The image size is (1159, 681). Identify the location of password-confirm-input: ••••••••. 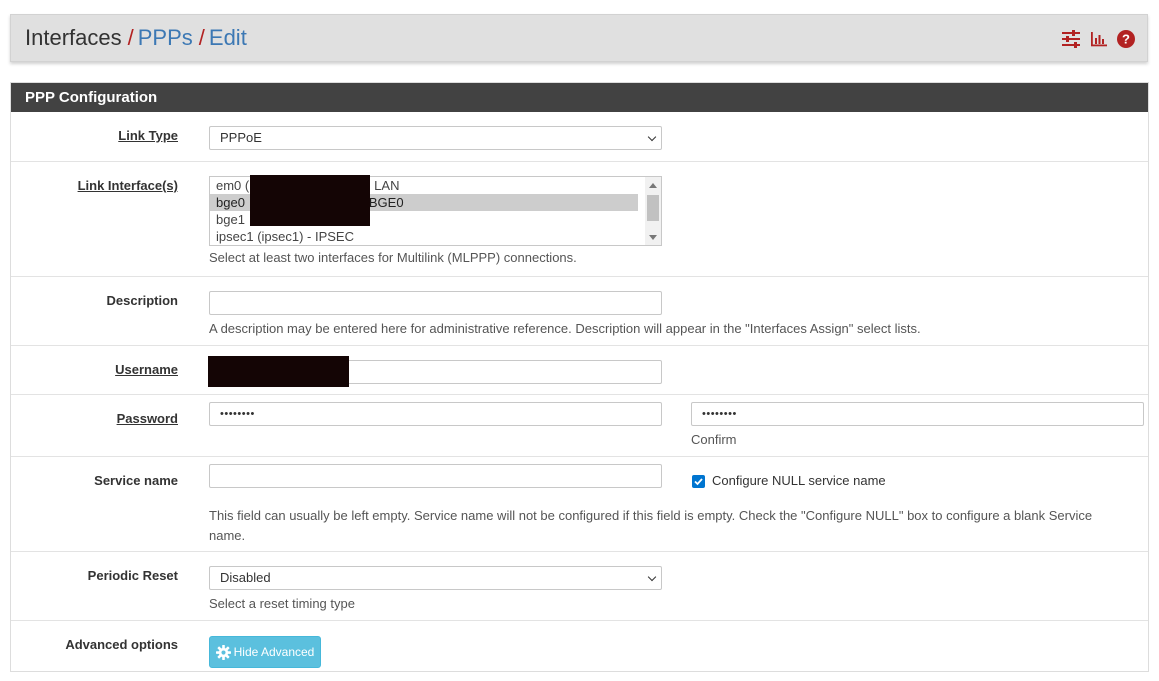
(917, 414).